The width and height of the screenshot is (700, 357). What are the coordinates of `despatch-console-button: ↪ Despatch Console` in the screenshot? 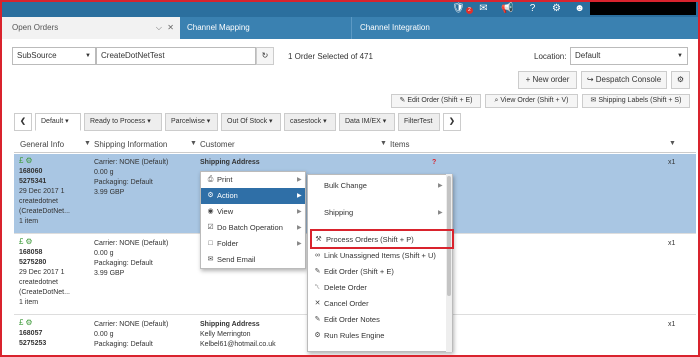 It's located at (624, 80).